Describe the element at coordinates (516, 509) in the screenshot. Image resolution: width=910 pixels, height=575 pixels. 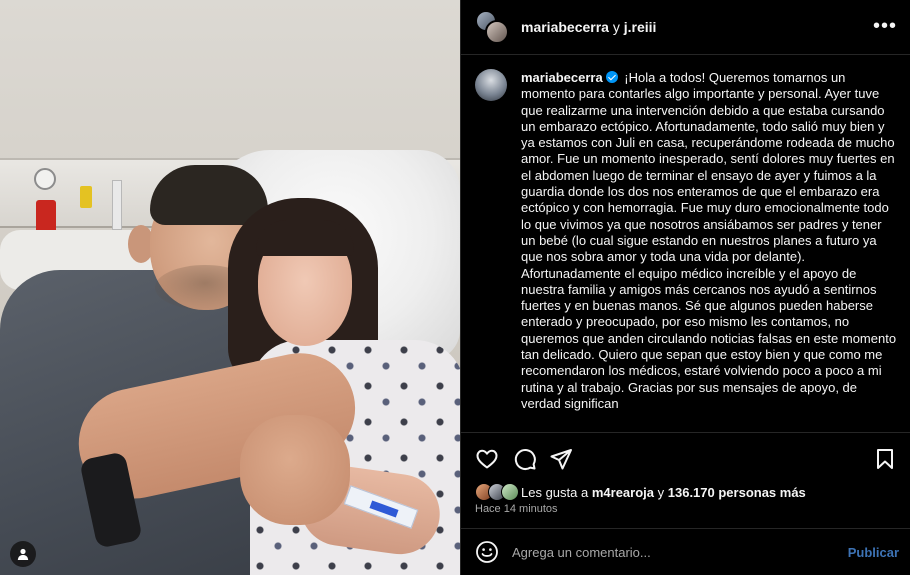
I see `post-timestamp: Hace 14 minutos` at that location.